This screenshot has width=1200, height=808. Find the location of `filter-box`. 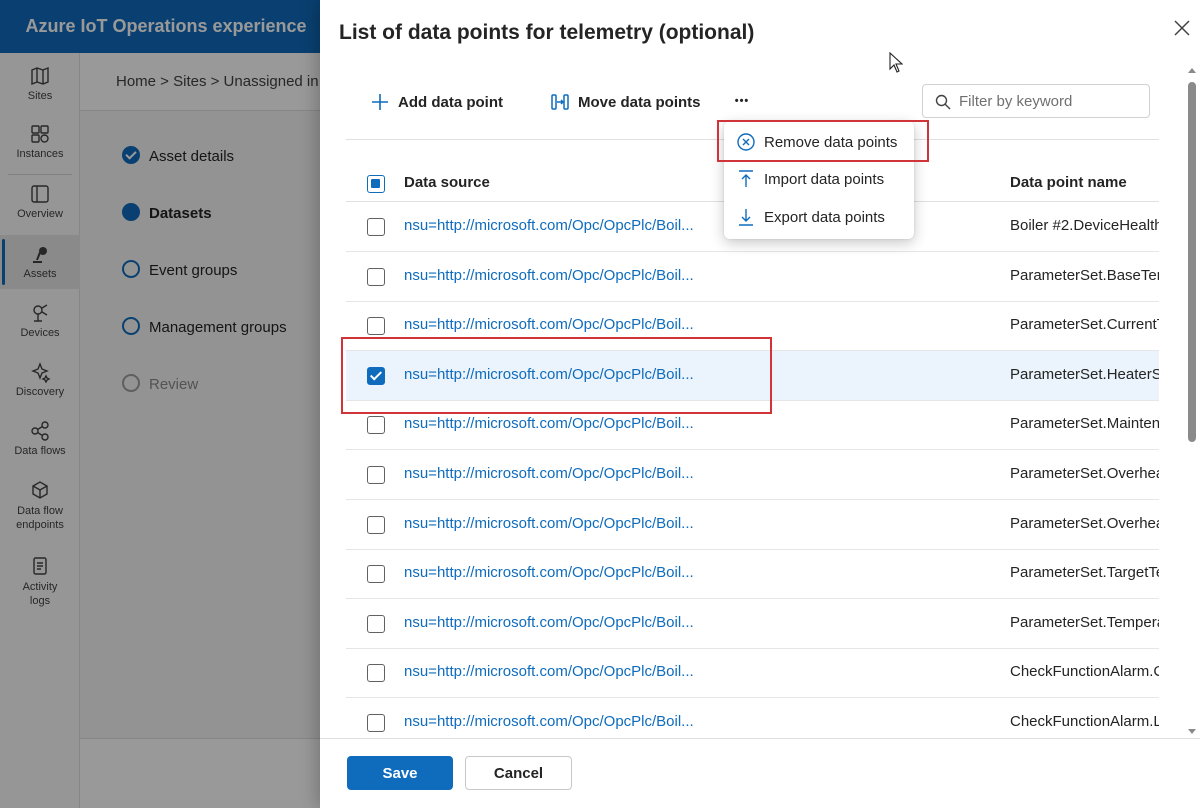

filter-box is located at coordinates (1036, 101).